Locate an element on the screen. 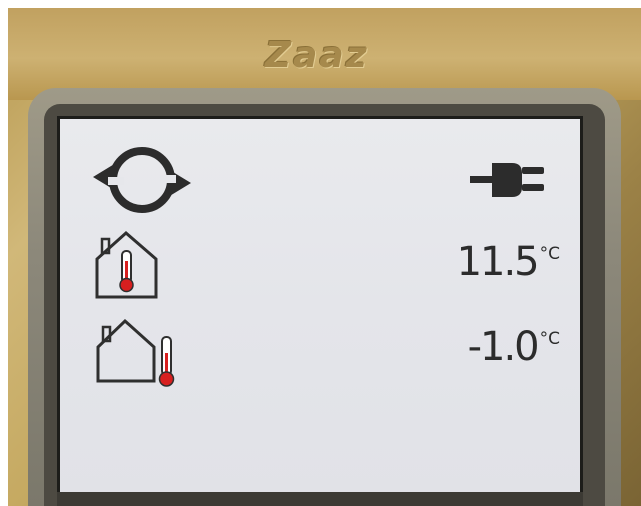  outdoor-temperature-value: -1.0 is located at coordinates (503, 347).